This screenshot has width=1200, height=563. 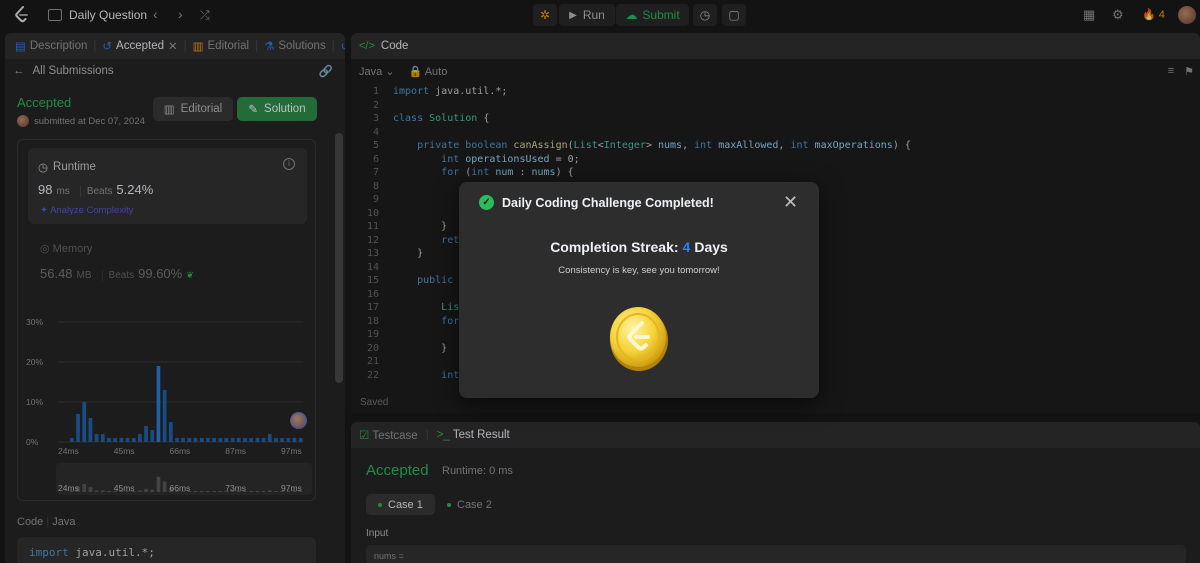 I want to click on check-circle-icon: ✓, so click(x=486, y=202).